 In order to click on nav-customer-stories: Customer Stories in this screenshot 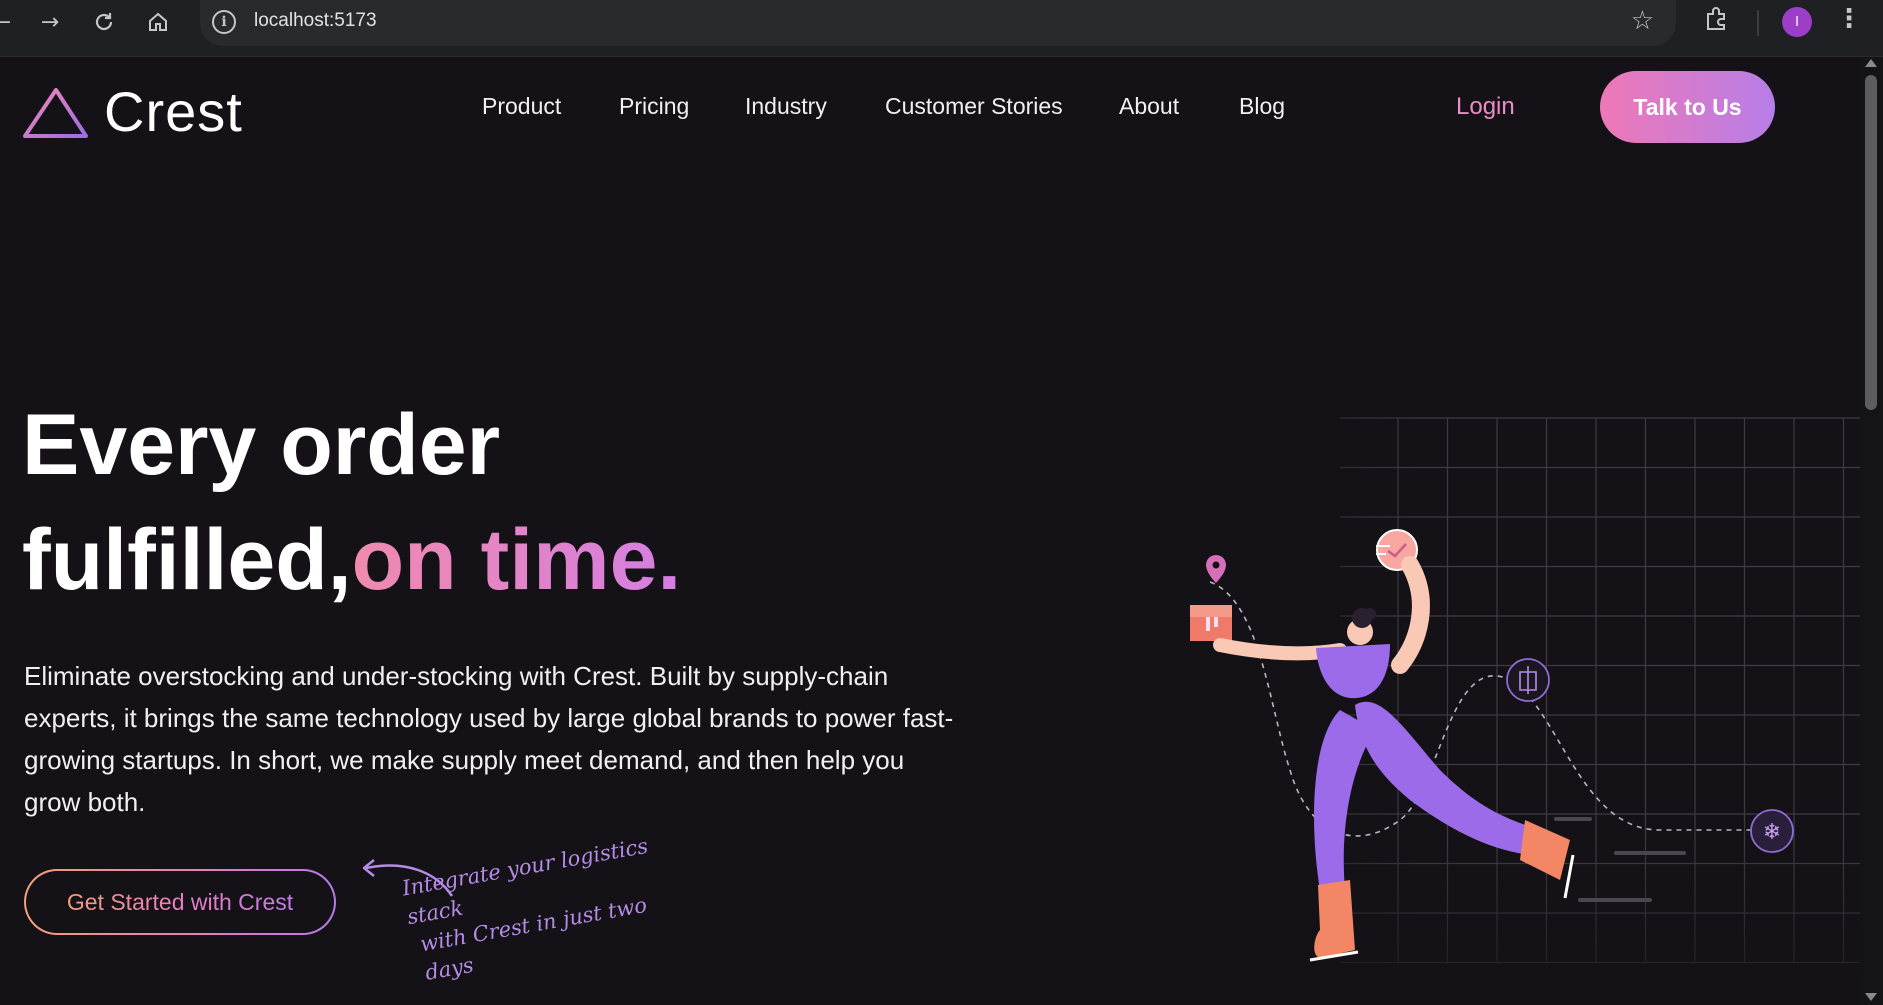, I will do `click(974, 106)`.